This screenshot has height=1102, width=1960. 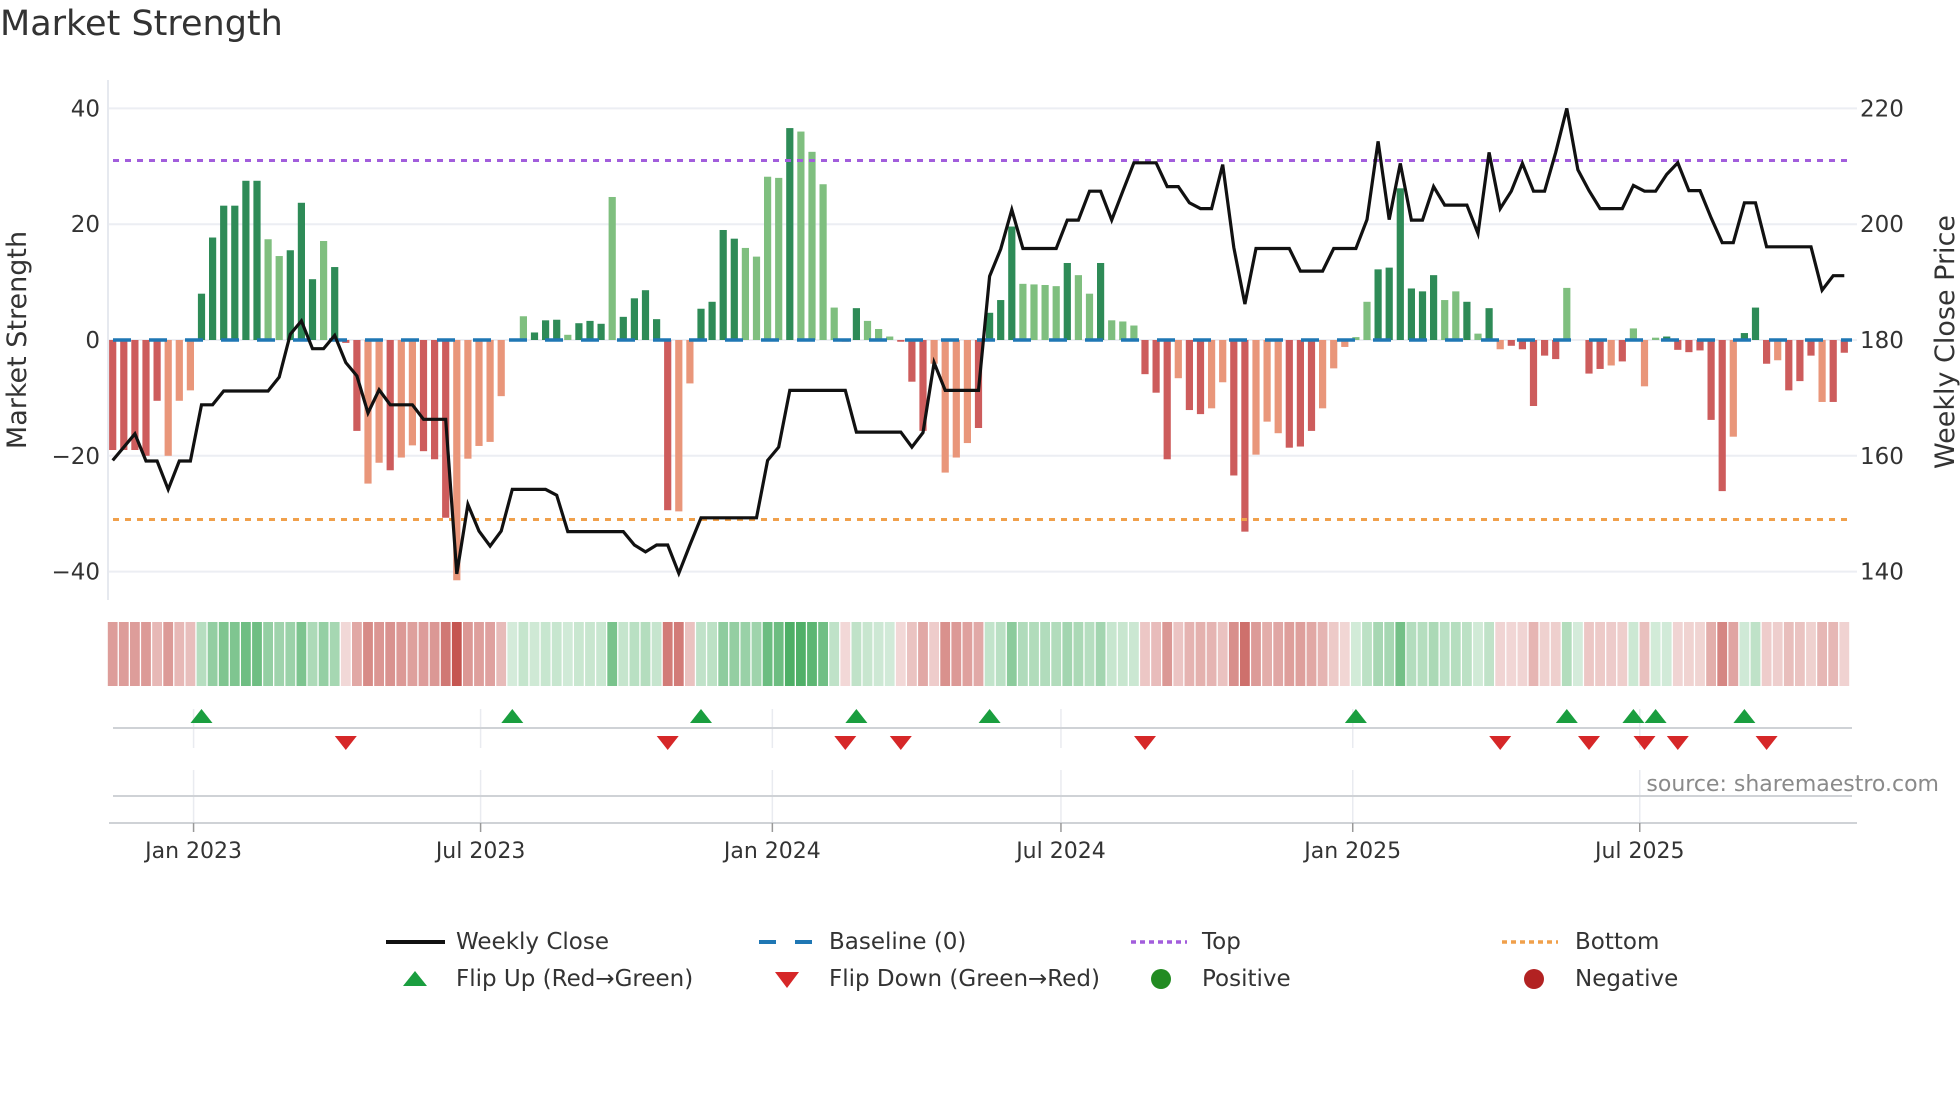 What do you see at coordinates (1161, 979) in the screenshot?
I see `circle-icon` at bounding box center [1161, 979].